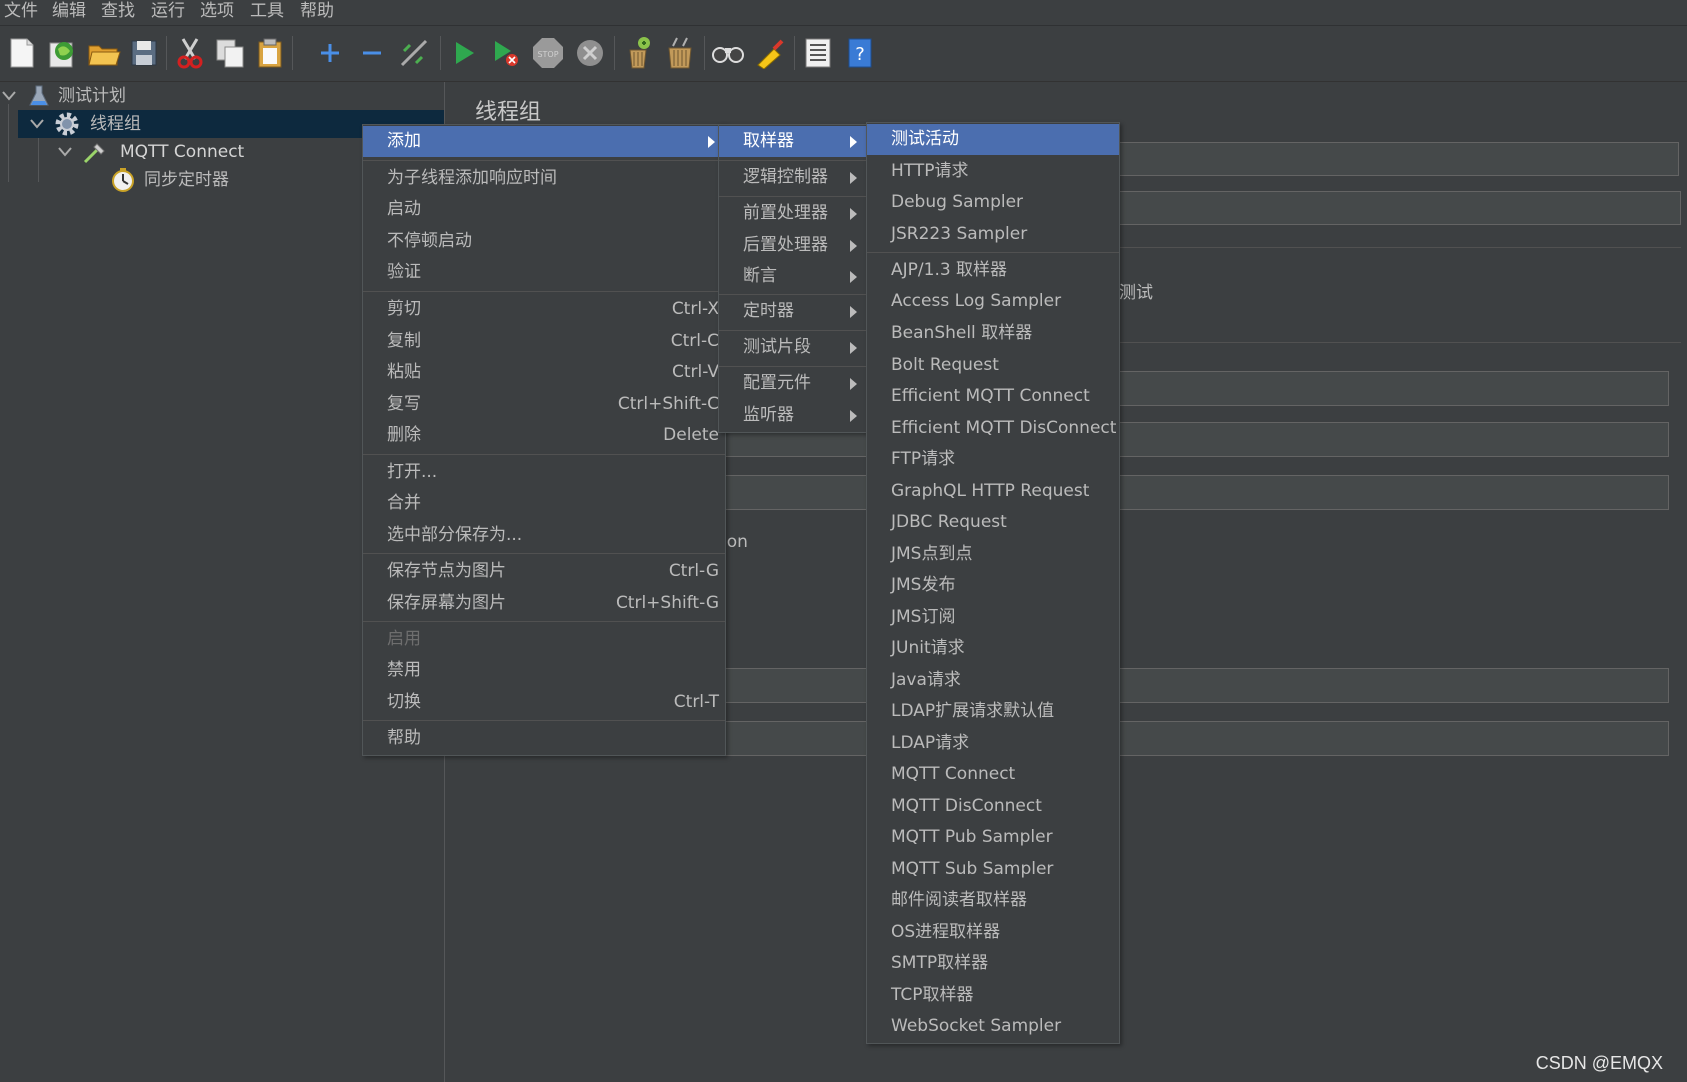  What do you see at coordinates (544, 178) in the screenshot?
I see `menu-item-add-think-times: 为子线程添加响应时间` at bounding box center [544, 178].